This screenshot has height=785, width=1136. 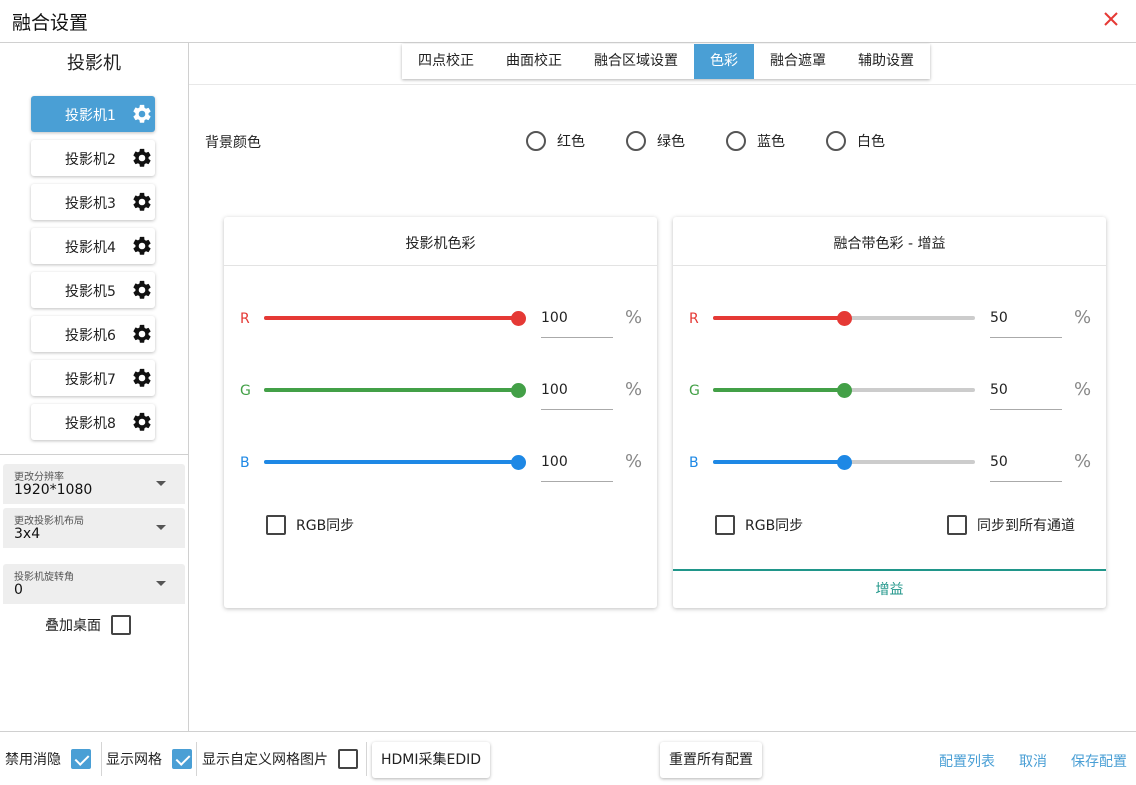 What do you see at coordinates (49, 521) in the screenshot?
I see `layout-caption: 更改投影机布局` at bounding box center [49, 521].